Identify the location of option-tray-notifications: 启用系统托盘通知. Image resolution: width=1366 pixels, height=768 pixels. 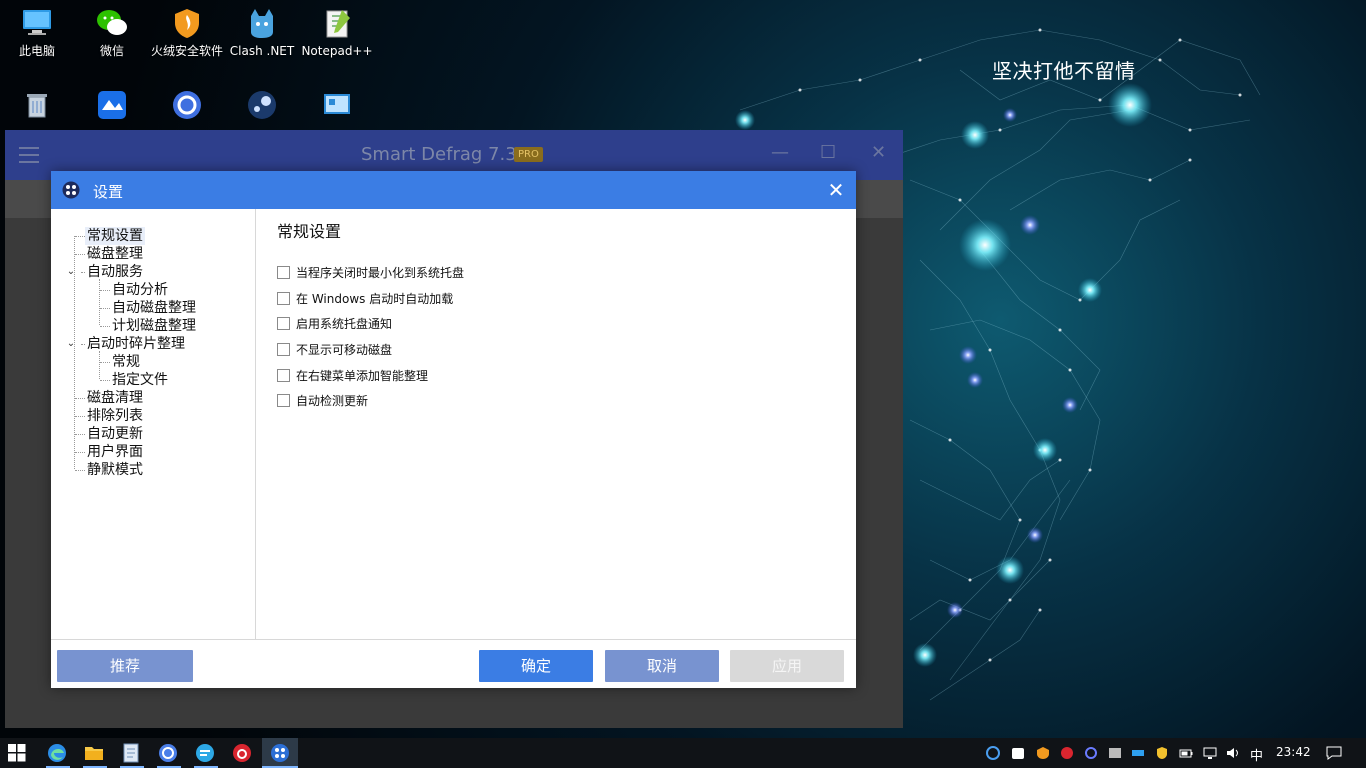
(334, 323).